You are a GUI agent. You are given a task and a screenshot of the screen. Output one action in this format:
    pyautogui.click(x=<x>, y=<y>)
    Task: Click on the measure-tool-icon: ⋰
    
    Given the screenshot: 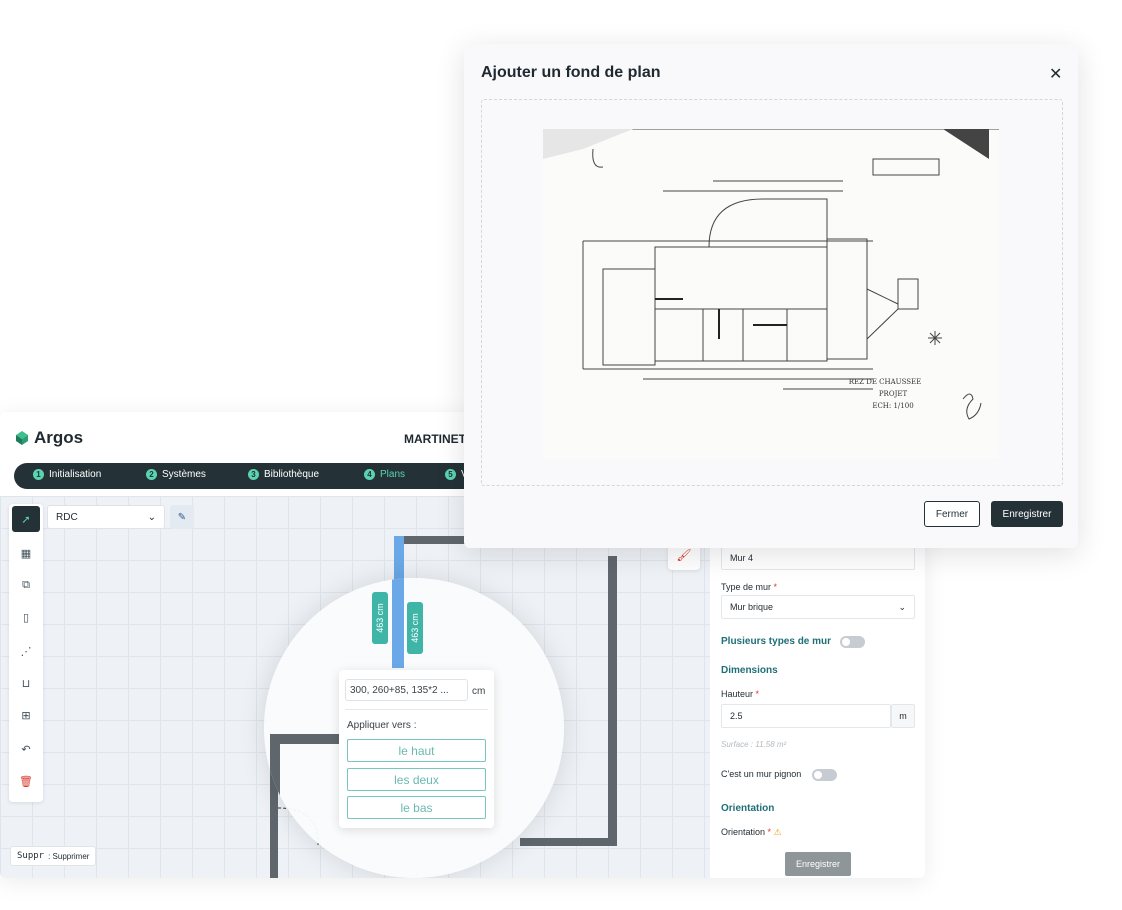 What is the action you would take?
    pyautogui.click(x=26, y=651)
    